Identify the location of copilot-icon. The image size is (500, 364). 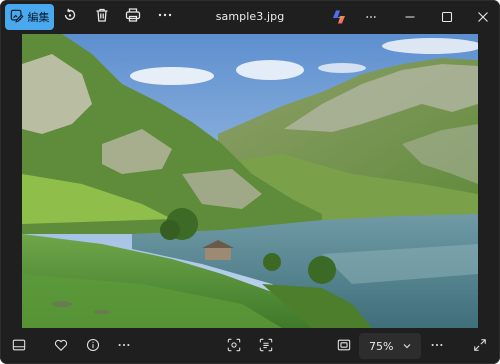
(339, 19).